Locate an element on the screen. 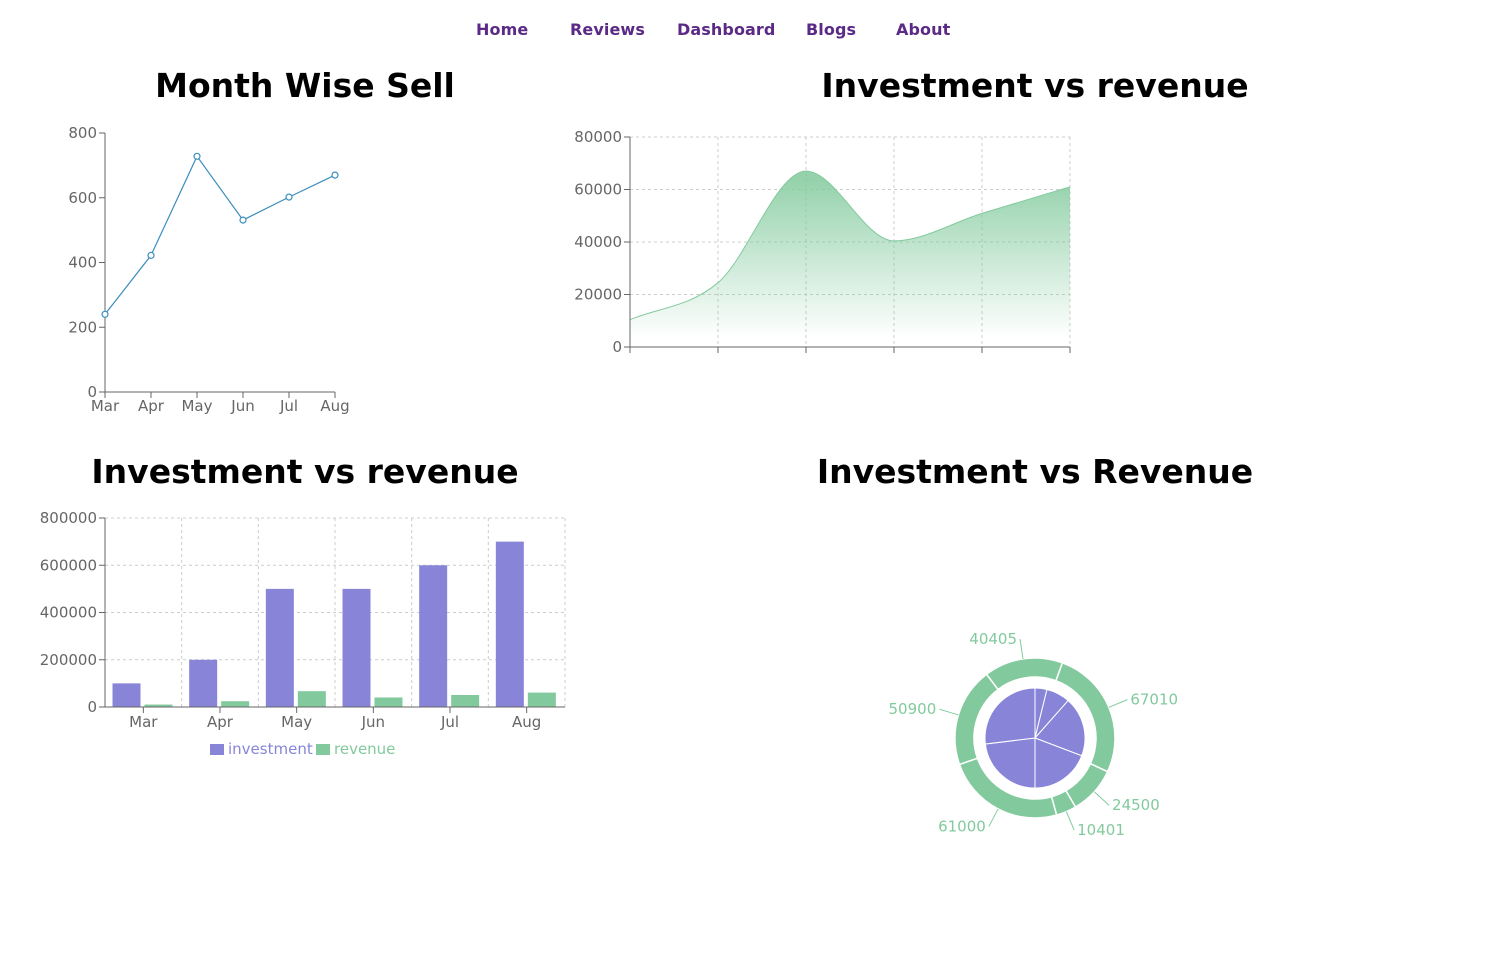  pie-slice-label: 67010 is located at coordinates (1154, 700).